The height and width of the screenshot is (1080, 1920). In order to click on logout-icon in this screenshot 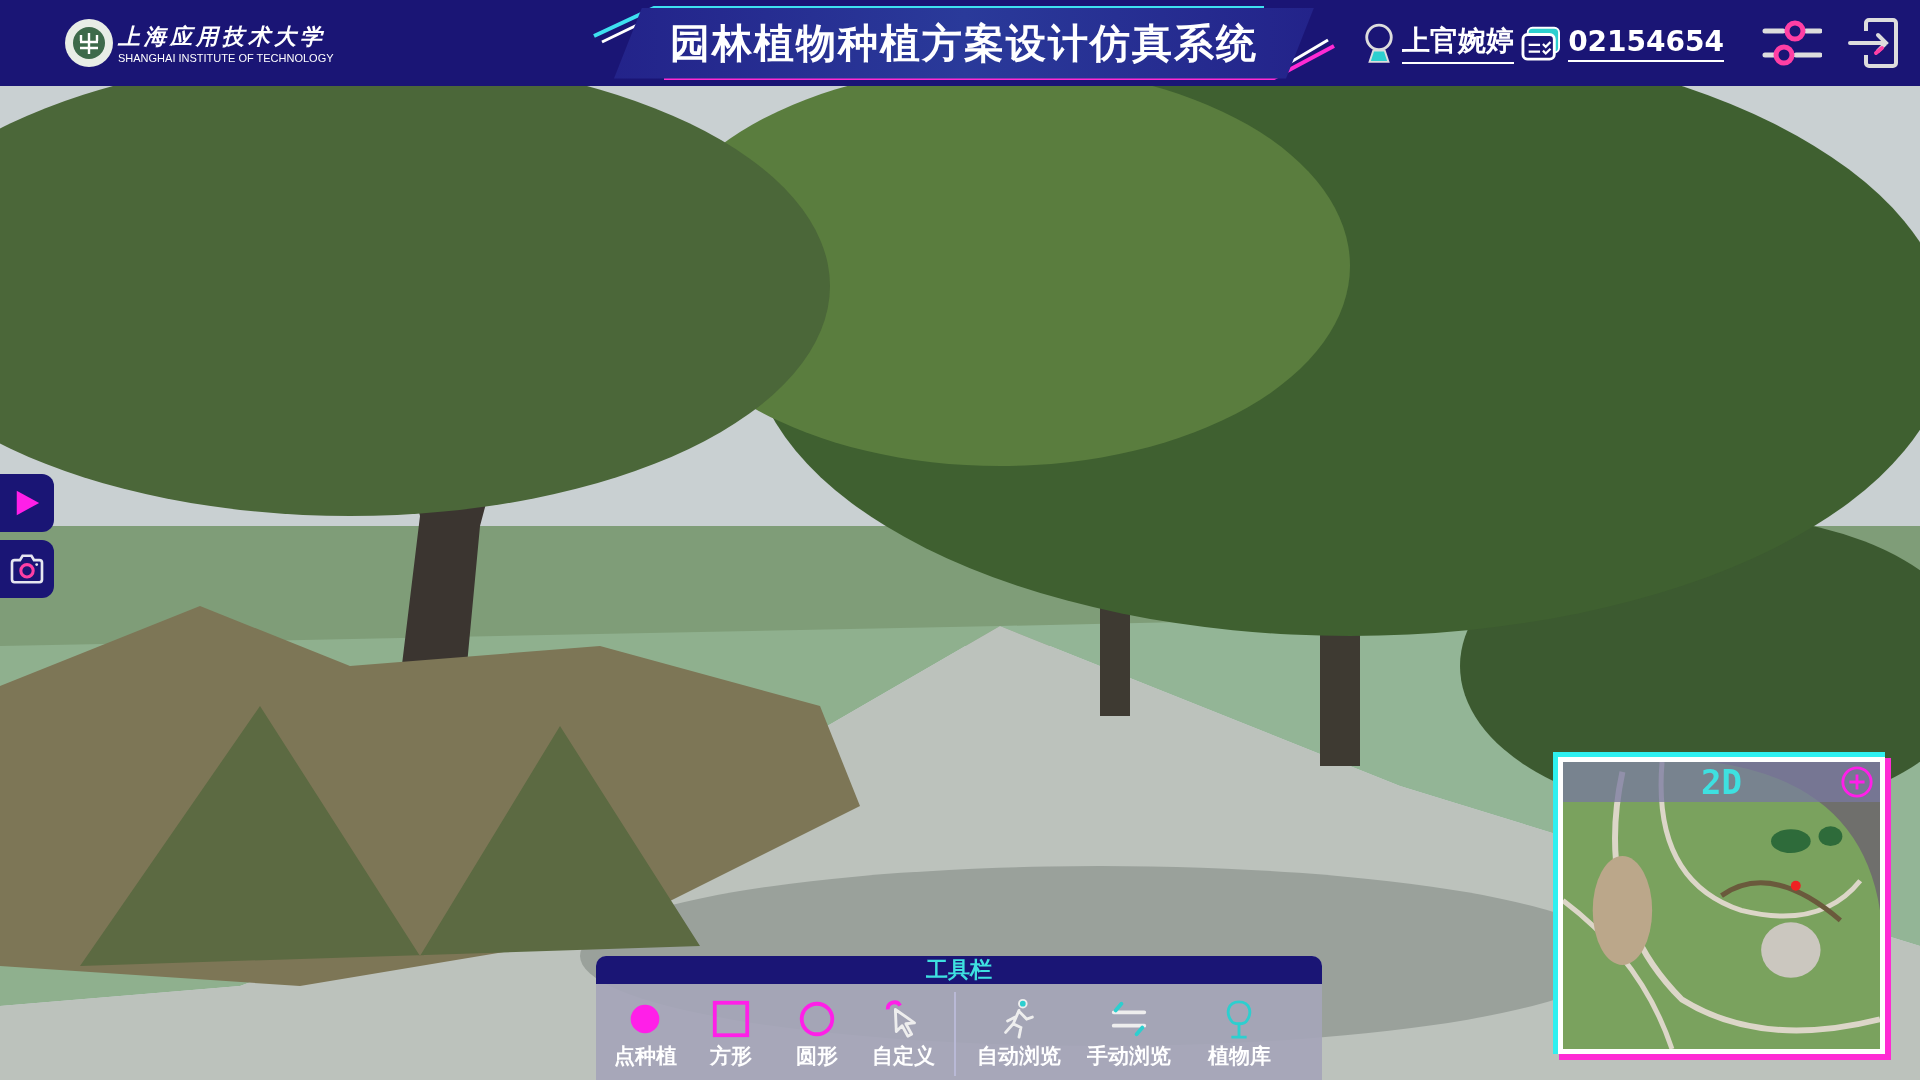, I will do `click(1874, 43)`.